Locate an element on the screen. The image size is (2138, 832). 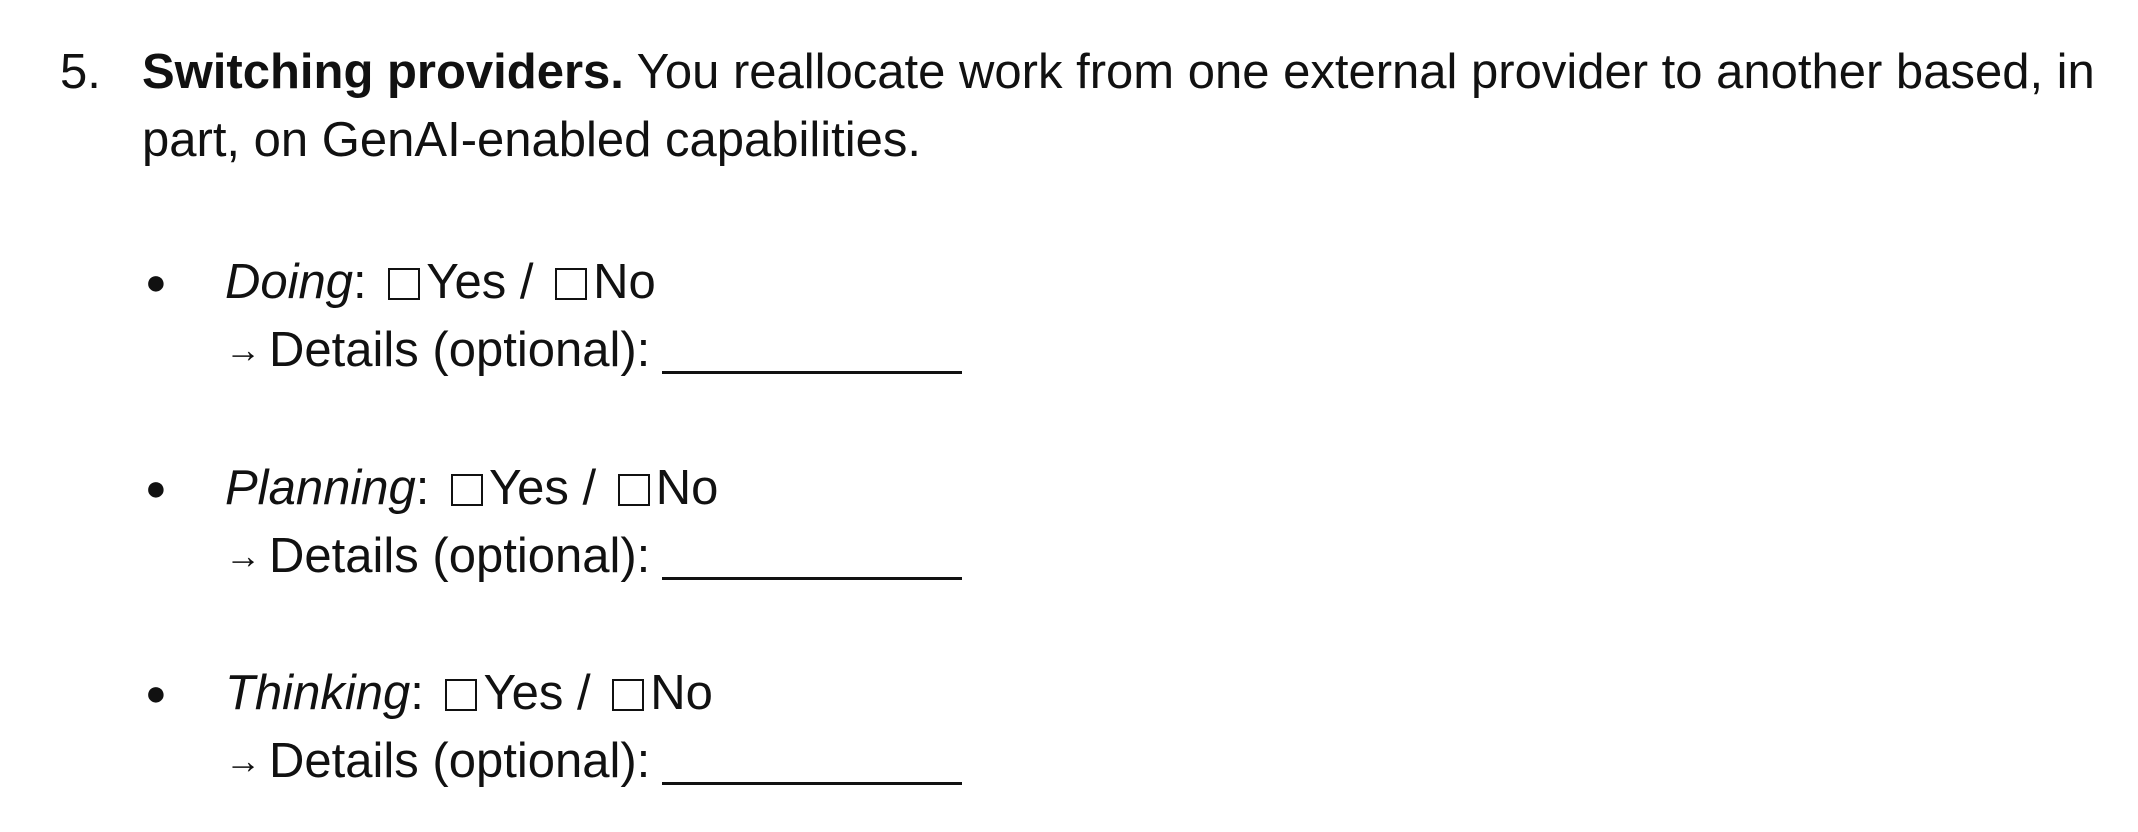
planning-no-checkbox is located at coordinates (633, 490).